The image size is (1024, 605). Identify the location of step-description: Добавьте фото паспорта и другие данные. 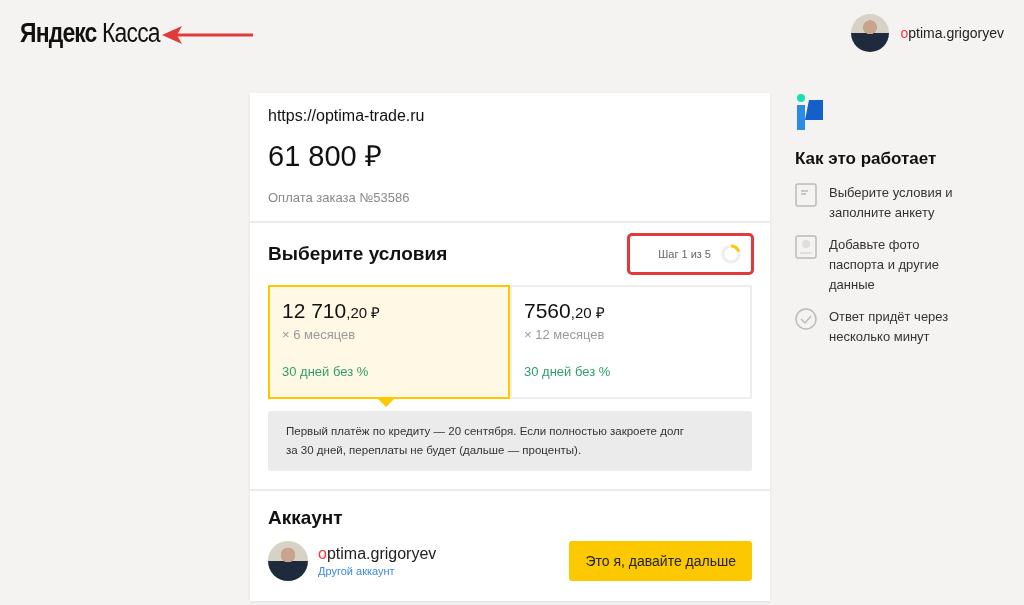
(884, 265).